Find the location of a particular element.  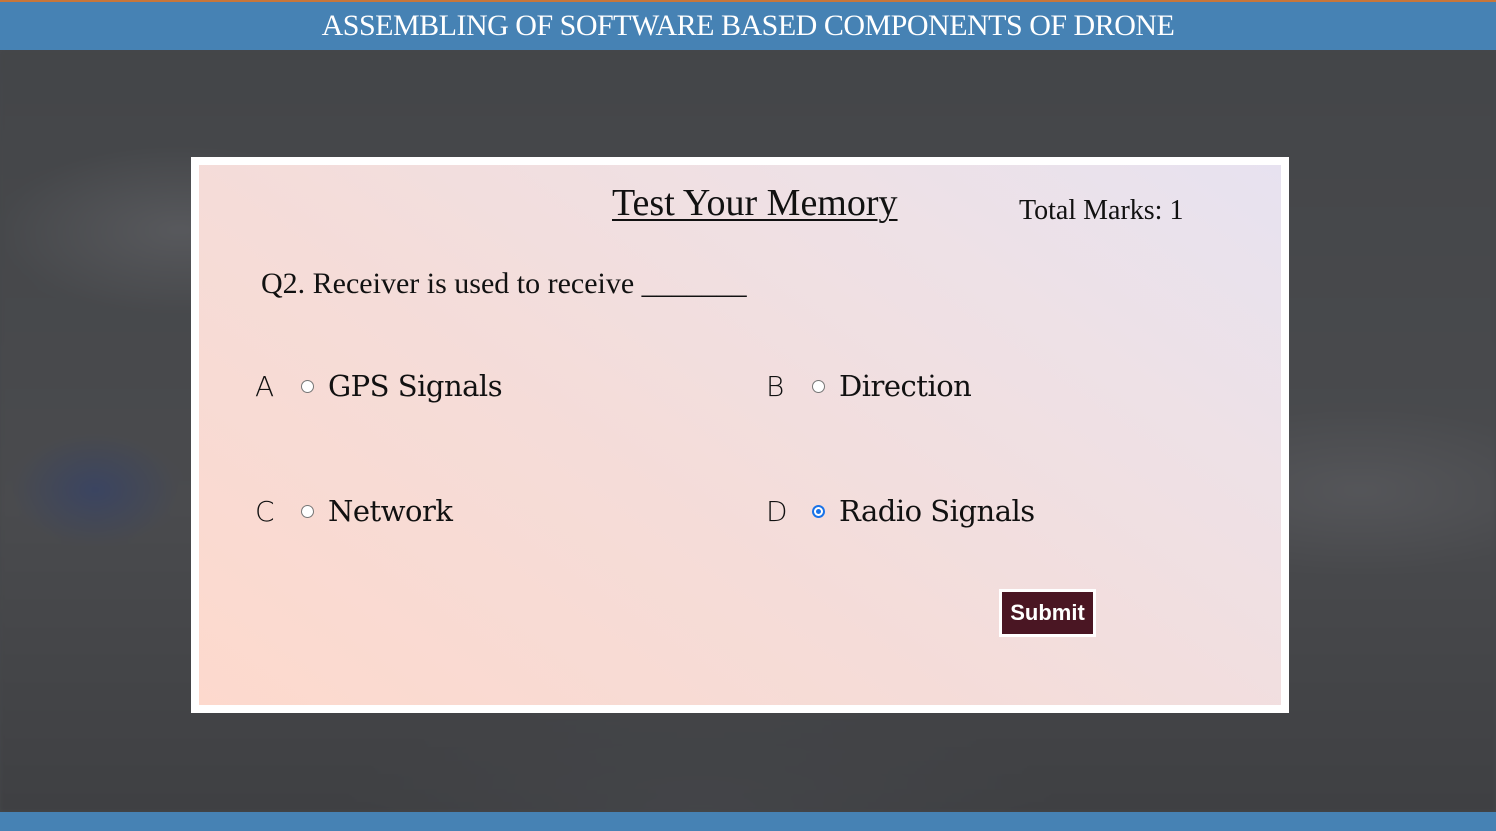

option-d-text: Radio Signals is located at coordinates (937, 511).